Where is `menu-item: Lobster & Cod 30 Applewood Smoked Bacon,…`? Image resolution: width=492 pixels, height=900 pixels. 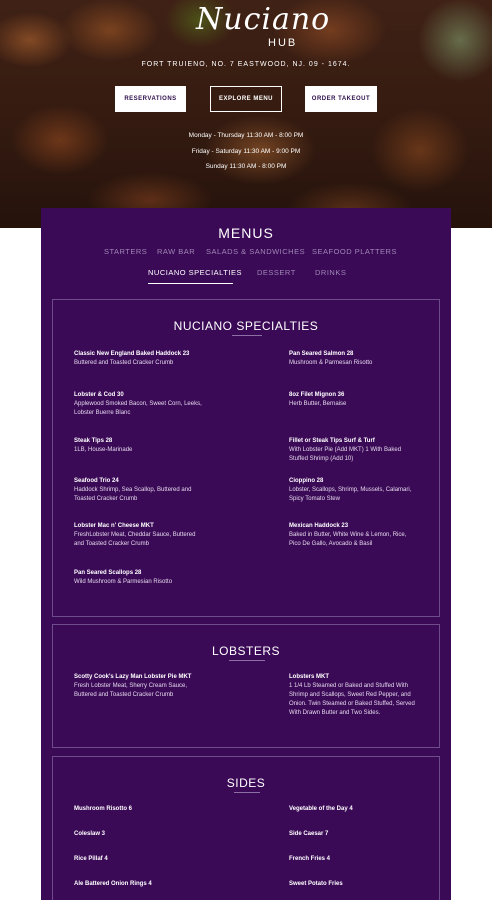 menu-item: Lobster & Cod 30 Applewood Smoked Bacon,… is located at coordinates (139, 404).